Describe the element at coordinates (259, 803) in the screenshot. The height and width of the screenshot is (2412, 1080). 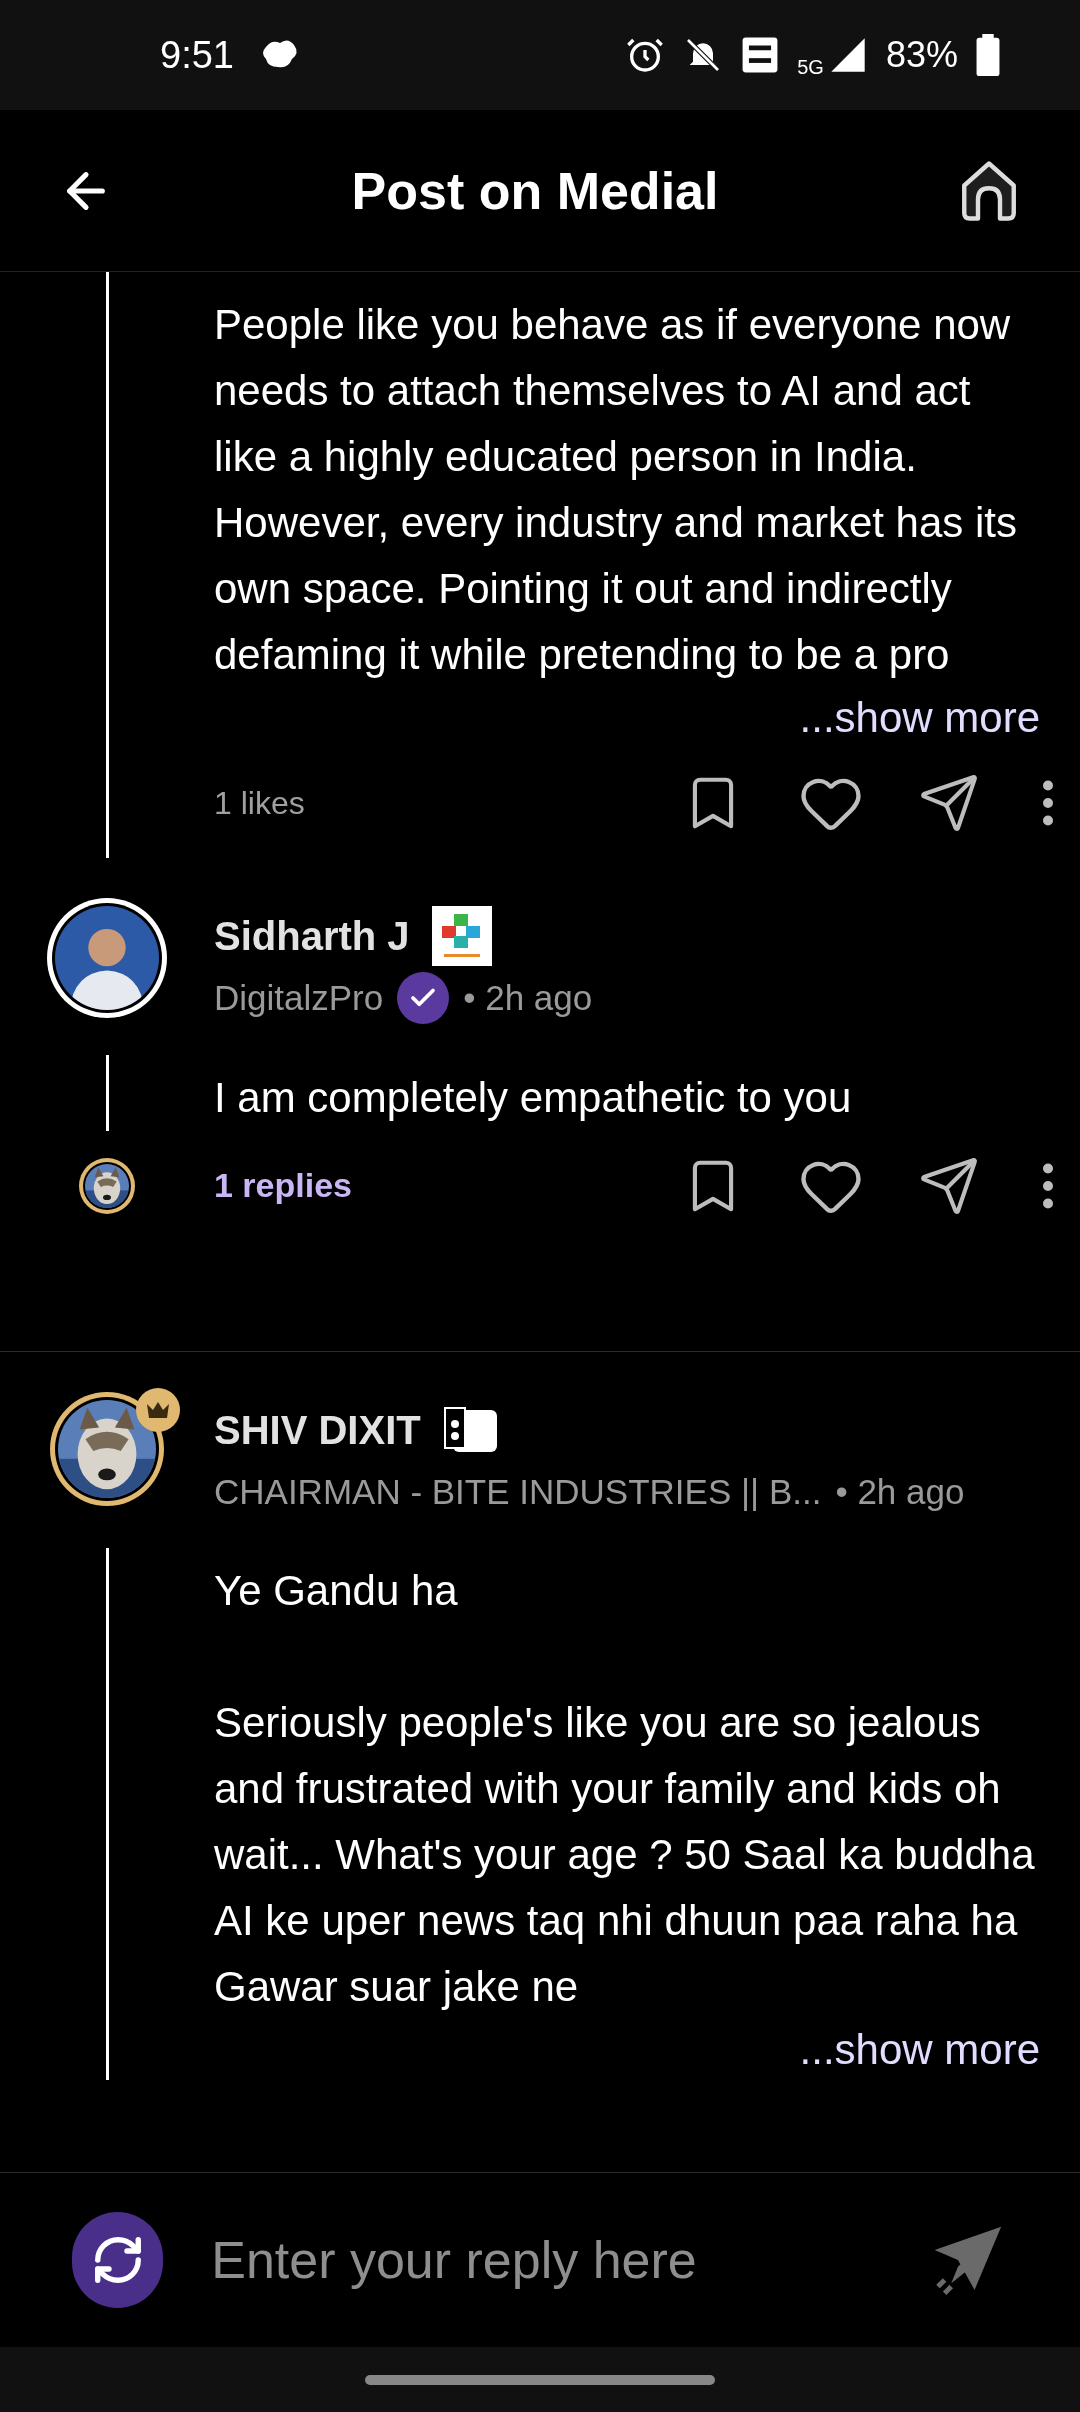
I see `likes-count: 1 likes` at that location.